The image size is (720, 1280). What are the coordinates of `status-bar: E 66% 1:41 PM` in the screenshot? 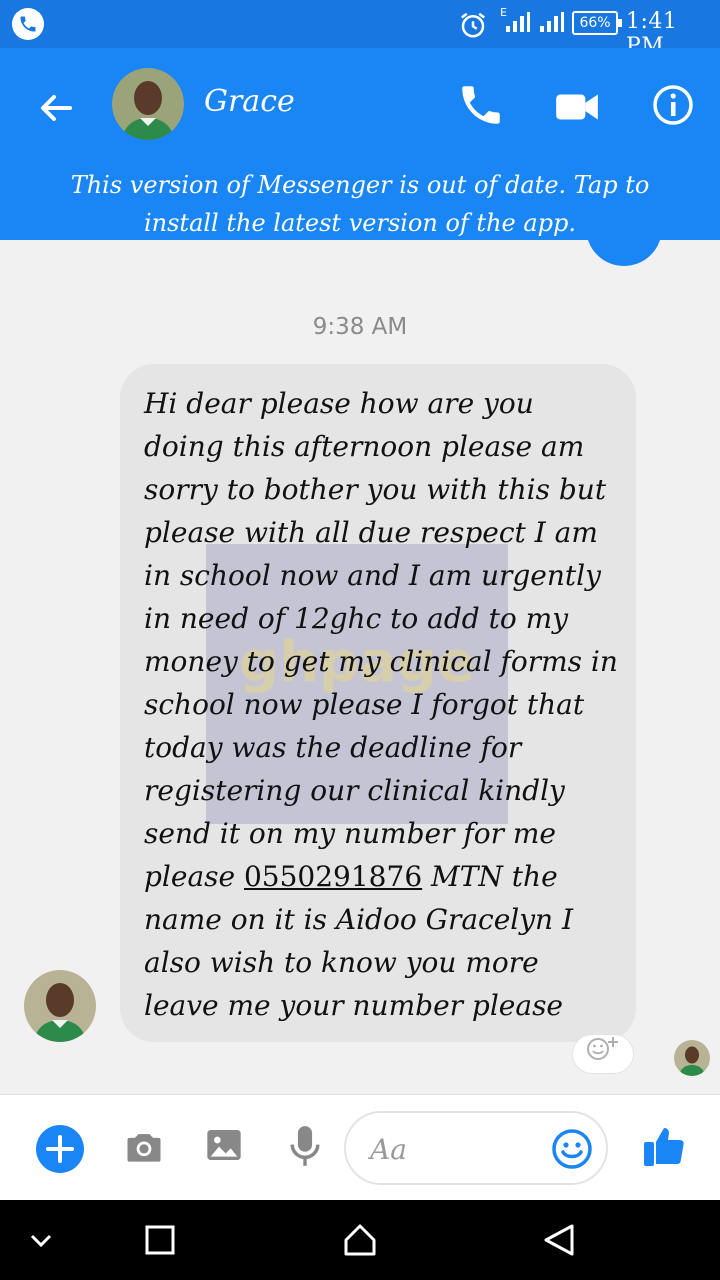 It's located at (360, 29).